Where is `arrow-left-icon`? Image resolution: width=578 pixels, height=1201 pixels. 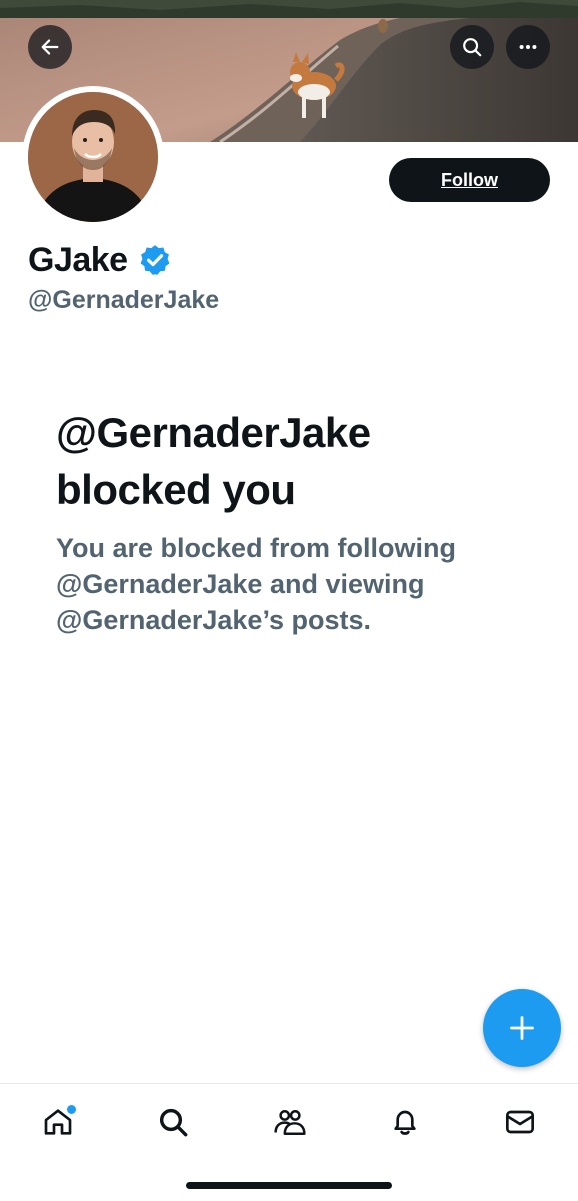 arrow-left-icon is located at coordinates (50, 47).